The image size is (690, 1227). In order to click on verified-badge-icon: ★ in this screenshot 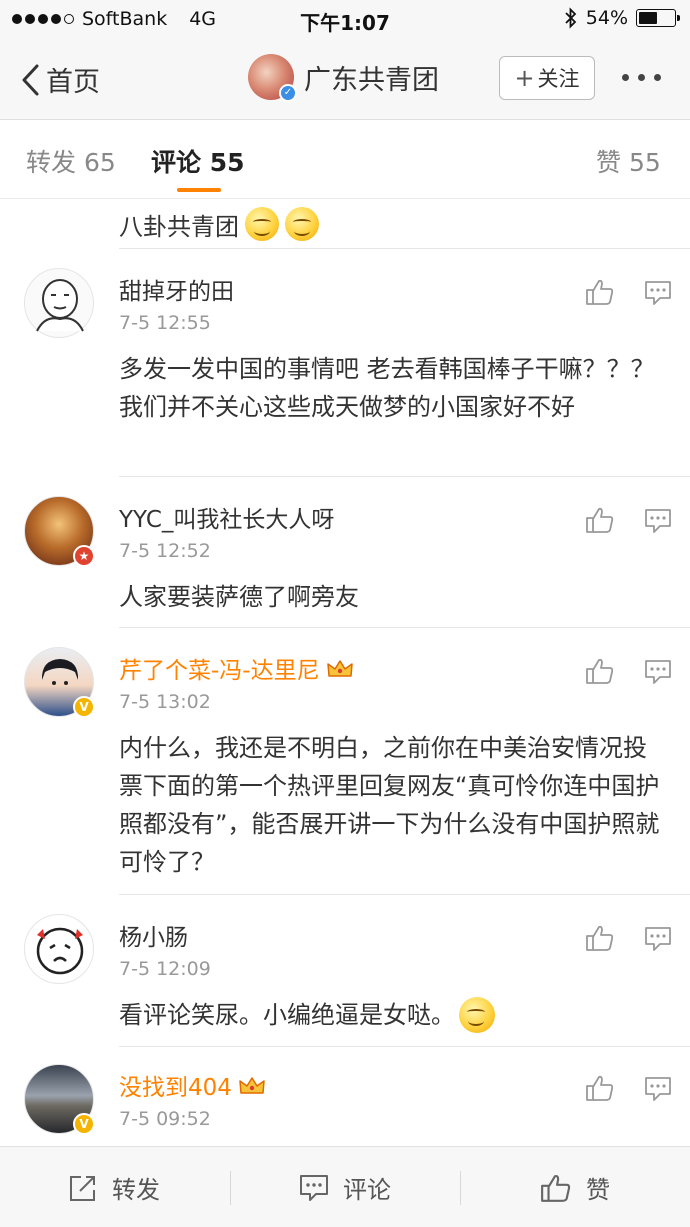, I will do `click(84, 556)`.